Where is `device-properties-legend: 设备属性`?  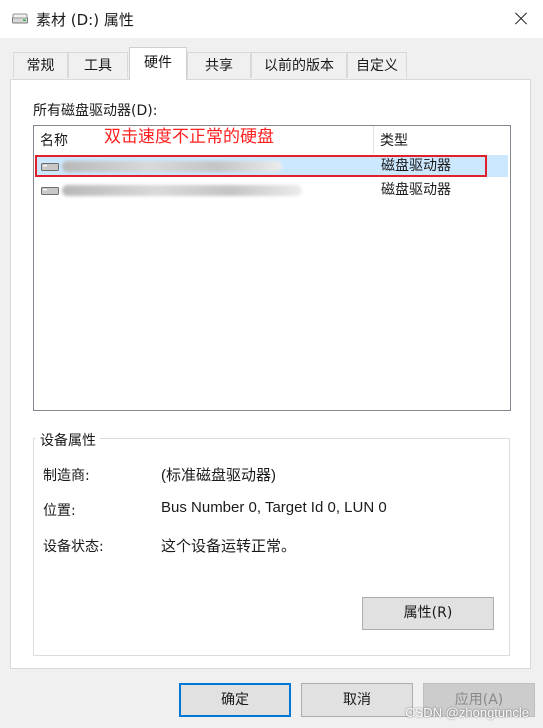 device-properties-legend: 设备属性 is located at coordinates (68, 440).